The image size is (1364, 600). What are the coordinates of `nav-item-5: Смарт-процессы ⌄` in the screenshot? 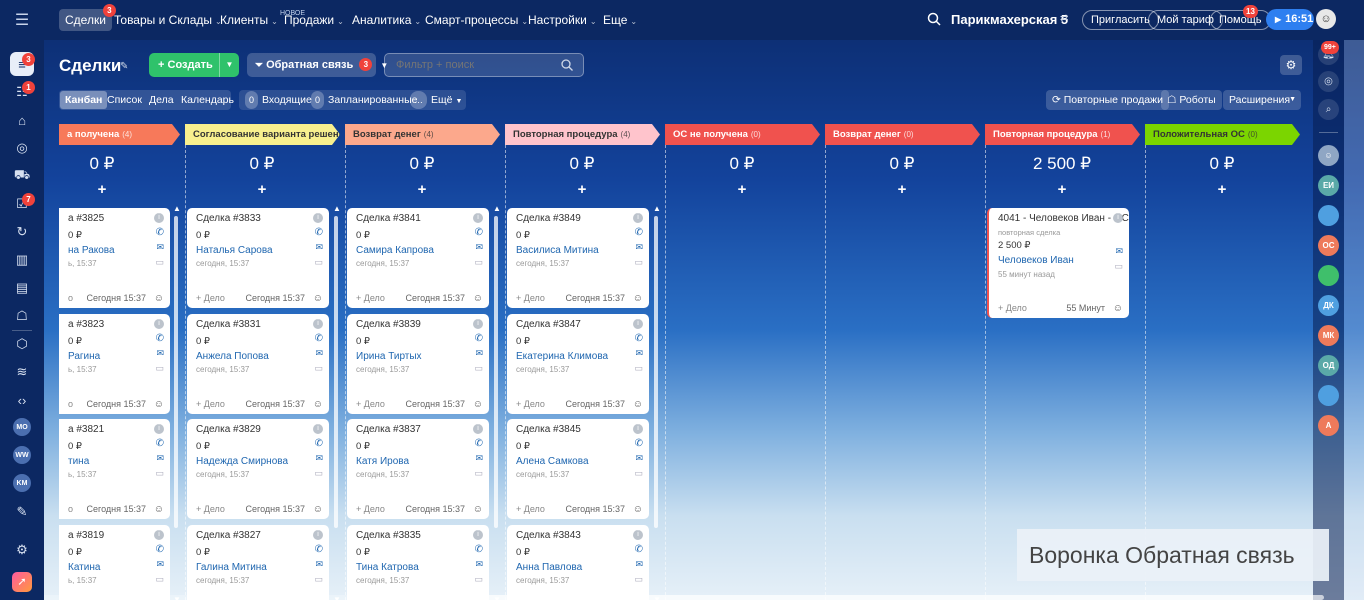 It's located at (476, 20).